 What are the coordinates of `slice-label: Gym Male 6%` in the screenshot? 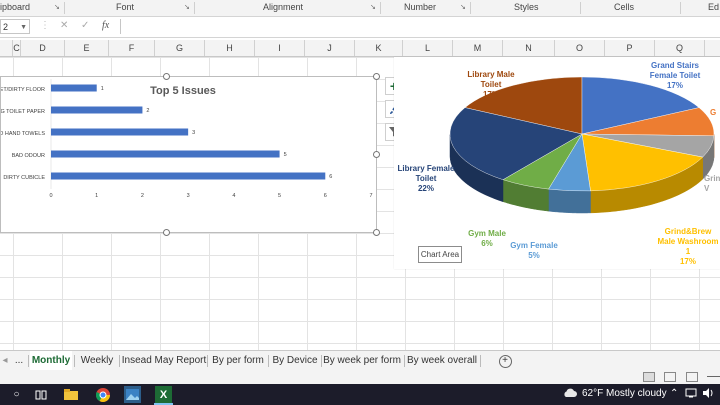 It's located at (487, 238).